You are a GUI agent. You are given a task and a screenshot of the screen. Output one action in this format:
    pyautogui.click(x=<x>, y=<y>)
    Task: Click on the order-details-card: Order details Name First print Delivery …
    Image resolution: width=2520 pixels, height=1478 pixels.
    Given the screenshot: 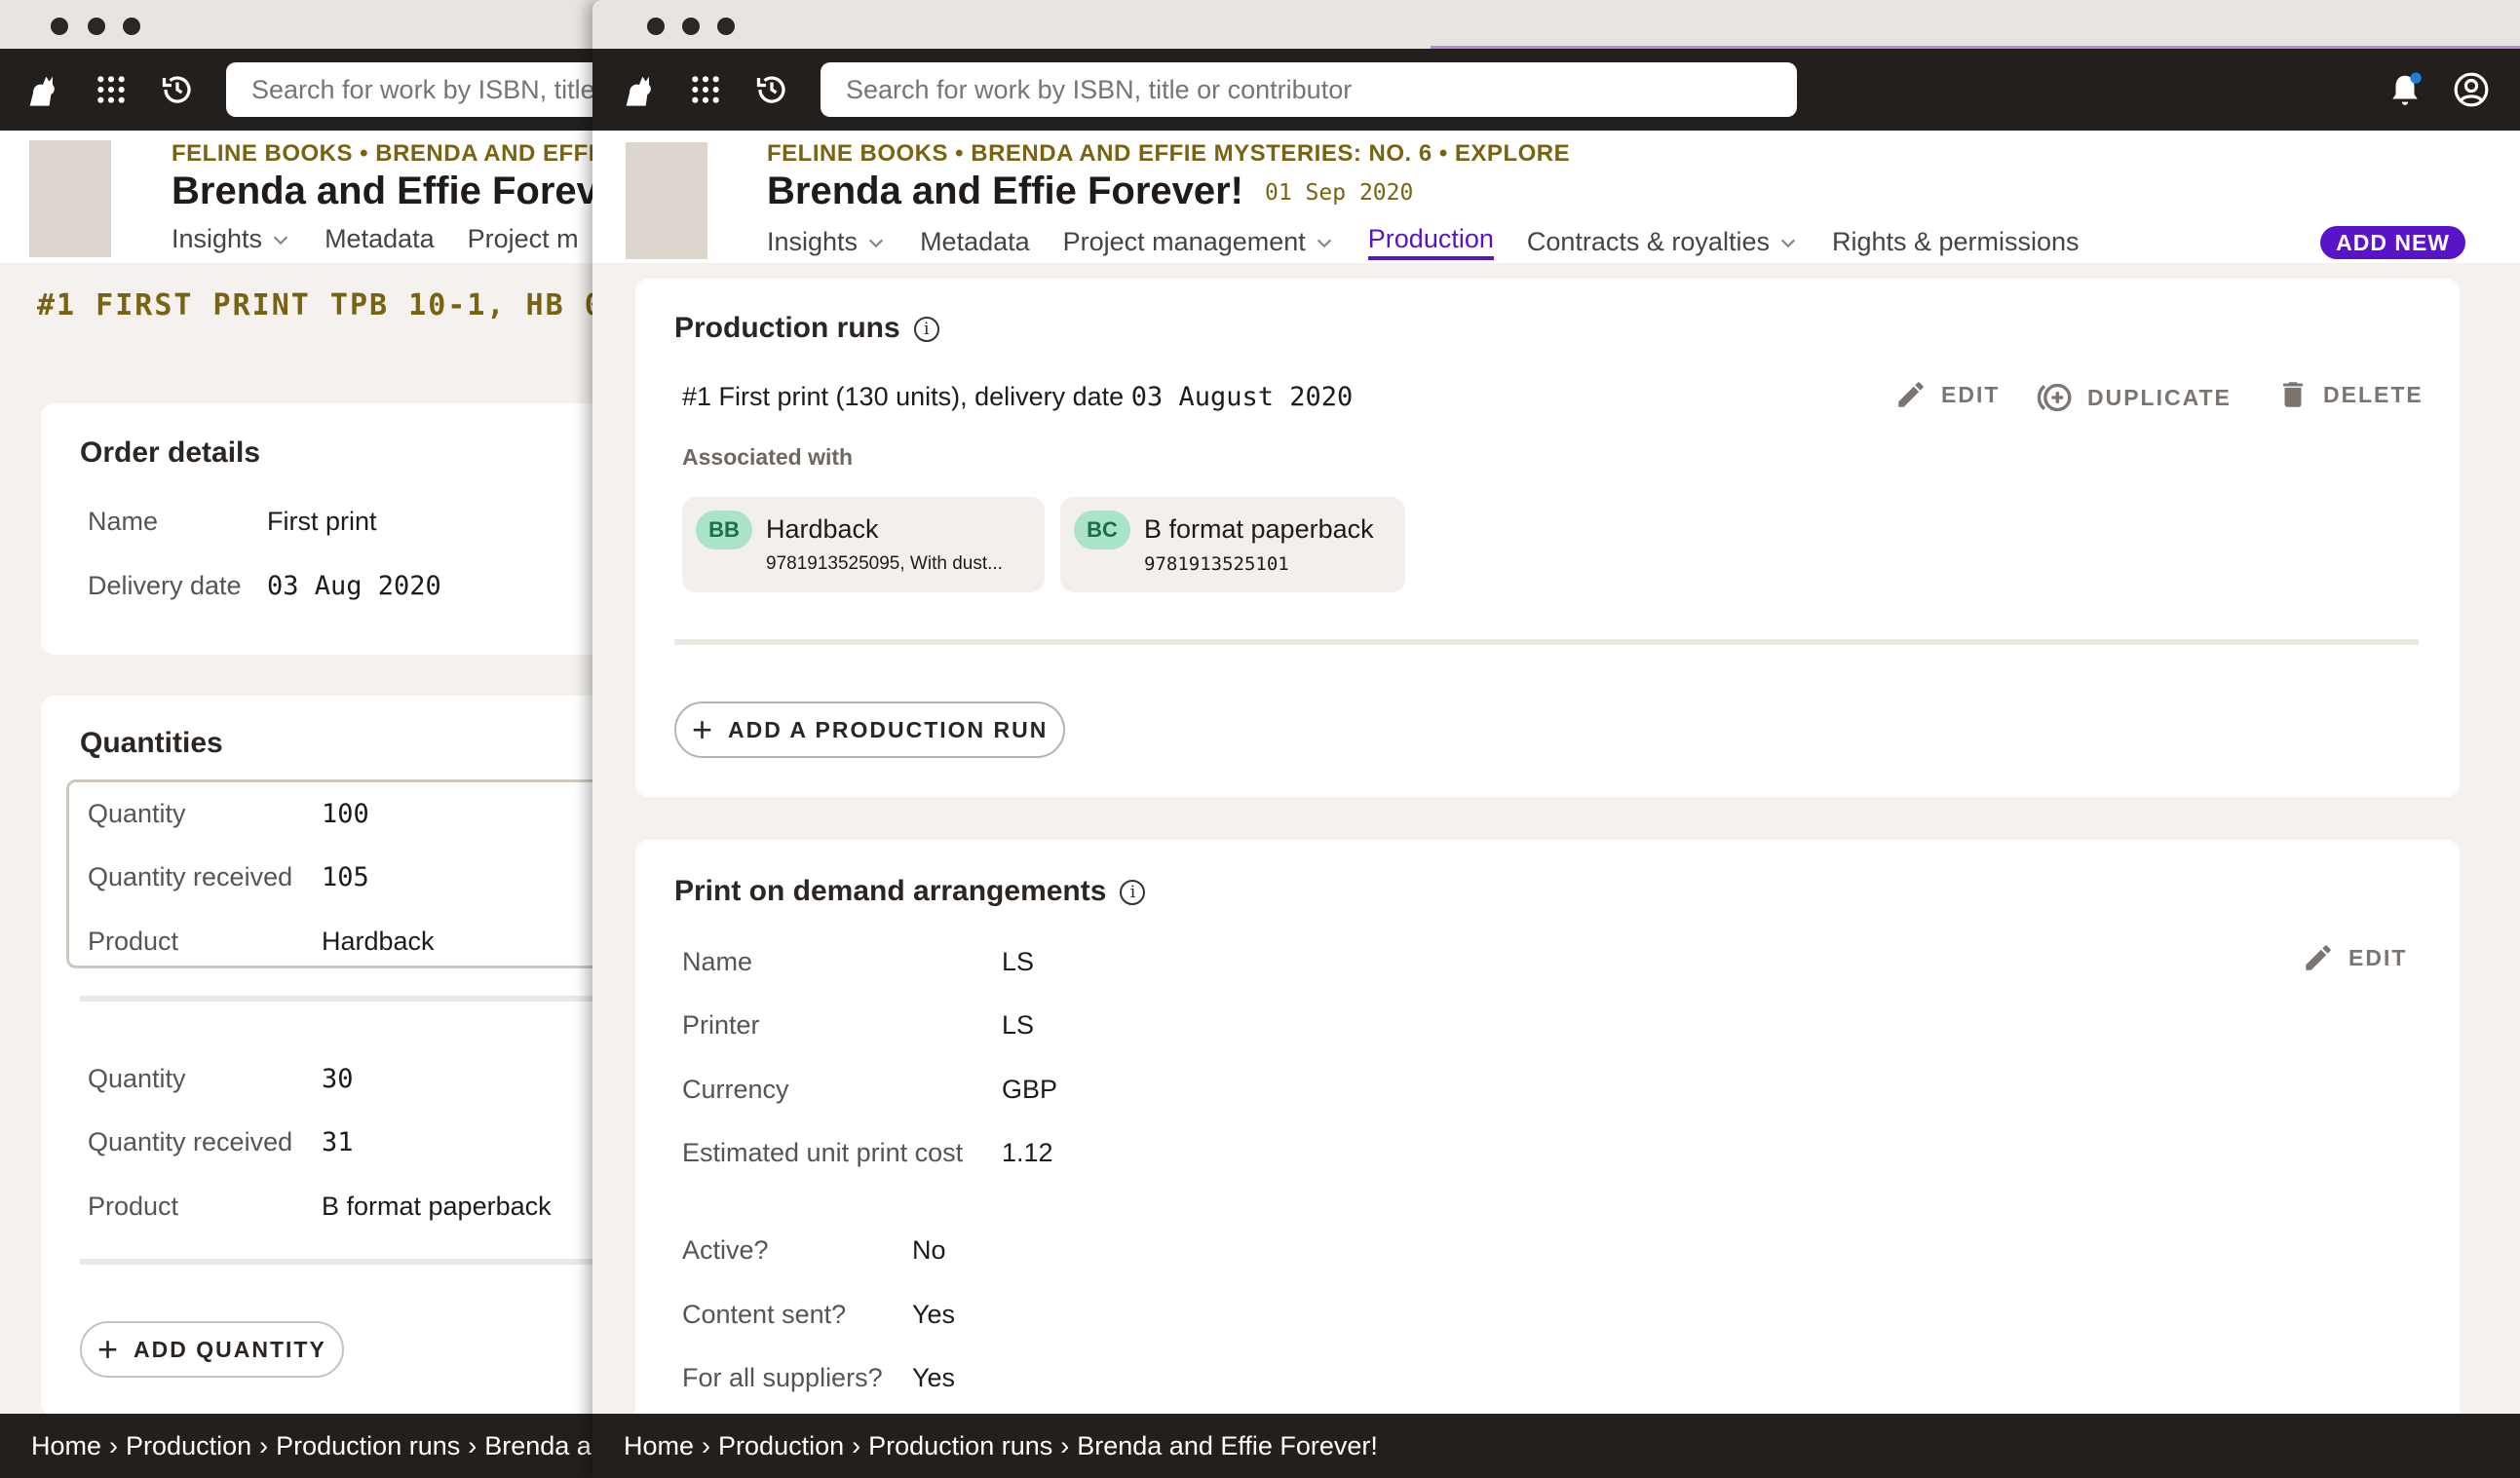 What is the action you would take?
    pyautogui.click(x=322, y=529)
    